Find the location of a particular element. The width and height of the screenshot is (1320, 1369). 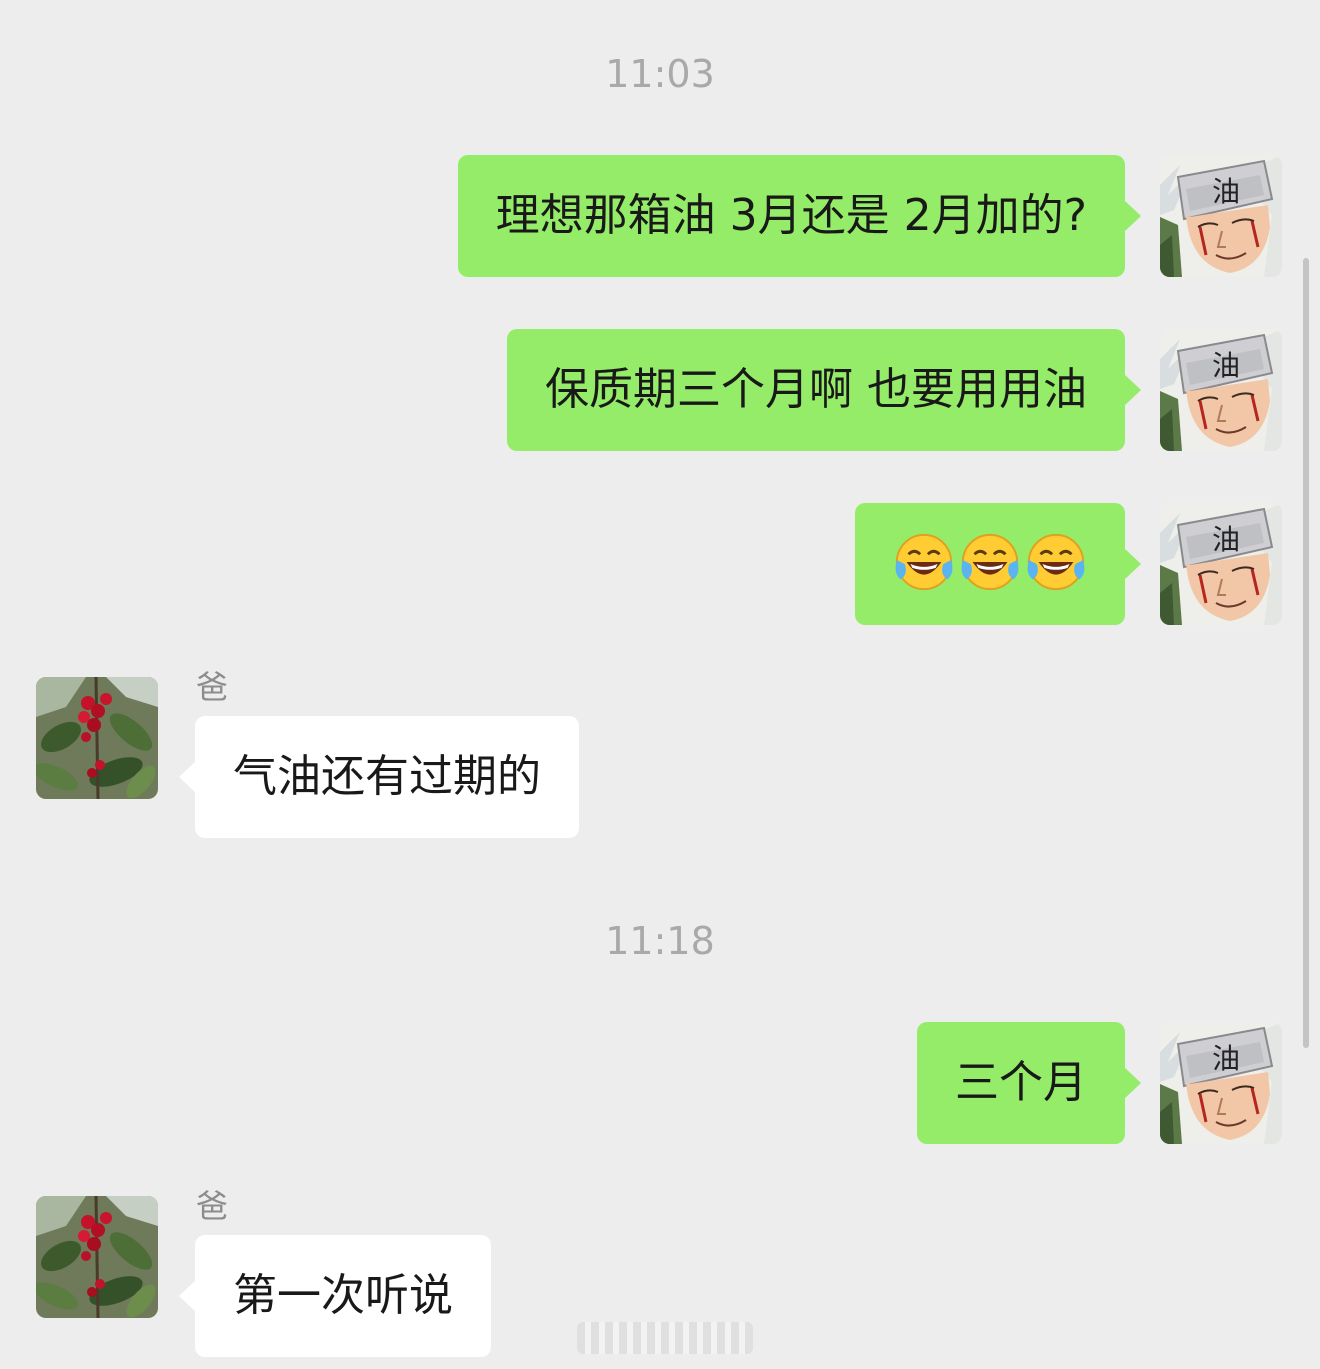

message-bubble-outgoing: 保质期三个月啊 也要用用油 is located at coordinates (824, 390).